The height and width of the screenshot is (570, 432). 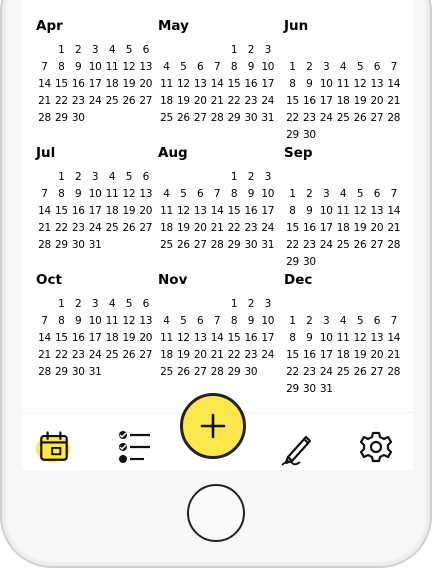 What do you see at coordinates (292, 118) in the screenshot?
I see `day-cell: 22` at bounding box center [292, 118].